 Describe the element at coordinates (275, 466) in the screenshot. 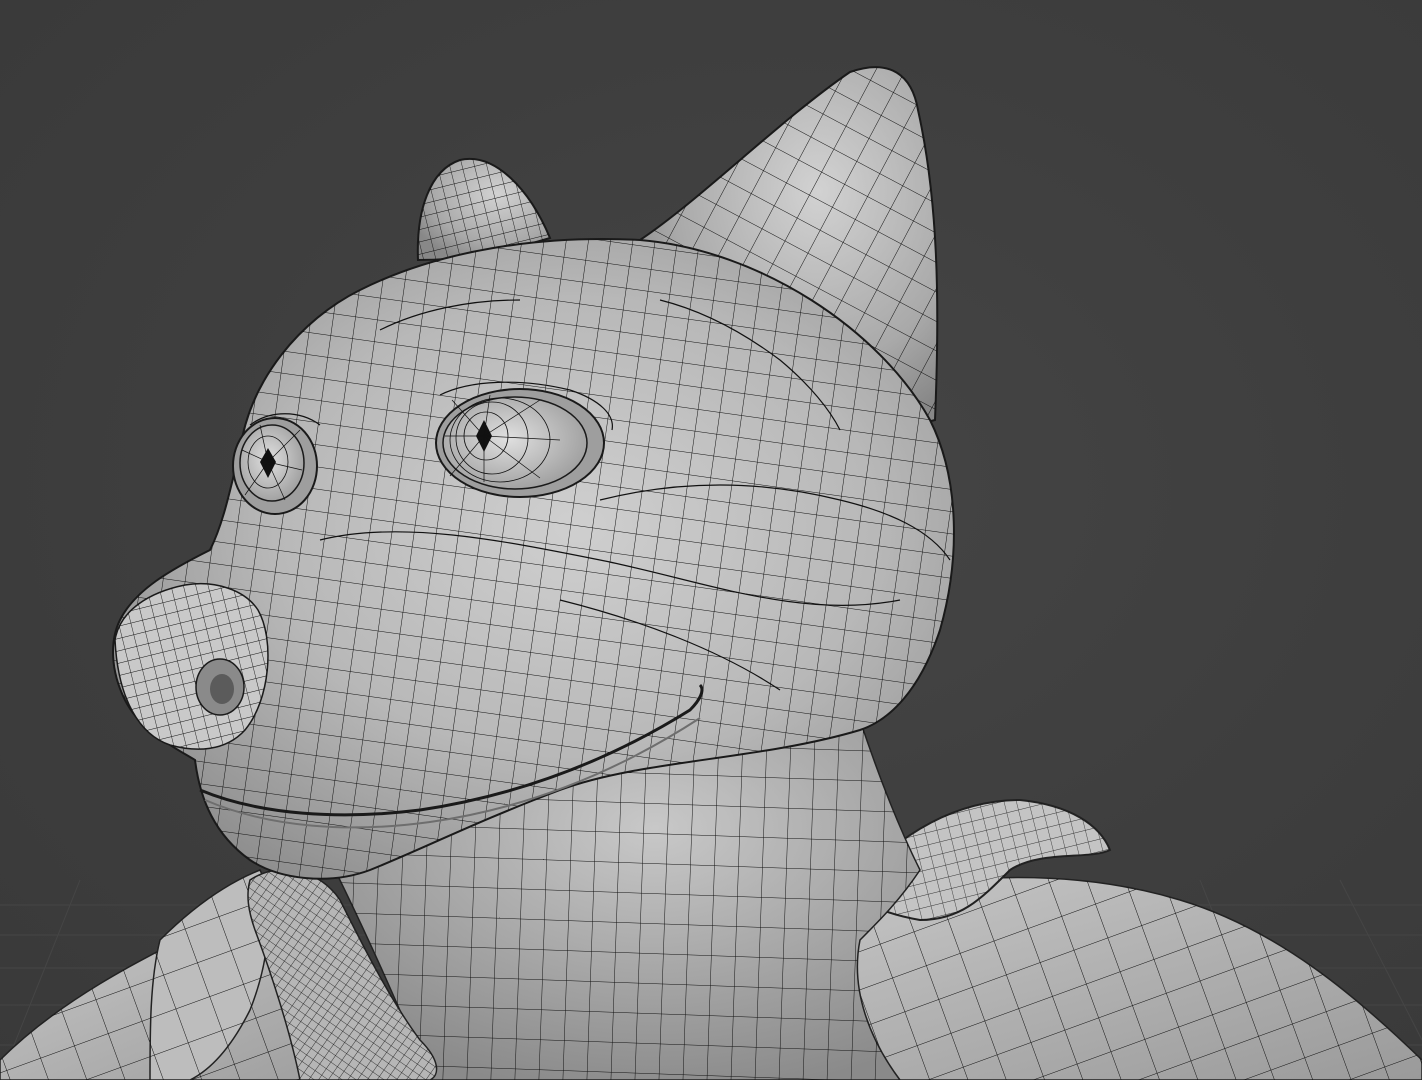

I see `left-eye-mesh` at that location.